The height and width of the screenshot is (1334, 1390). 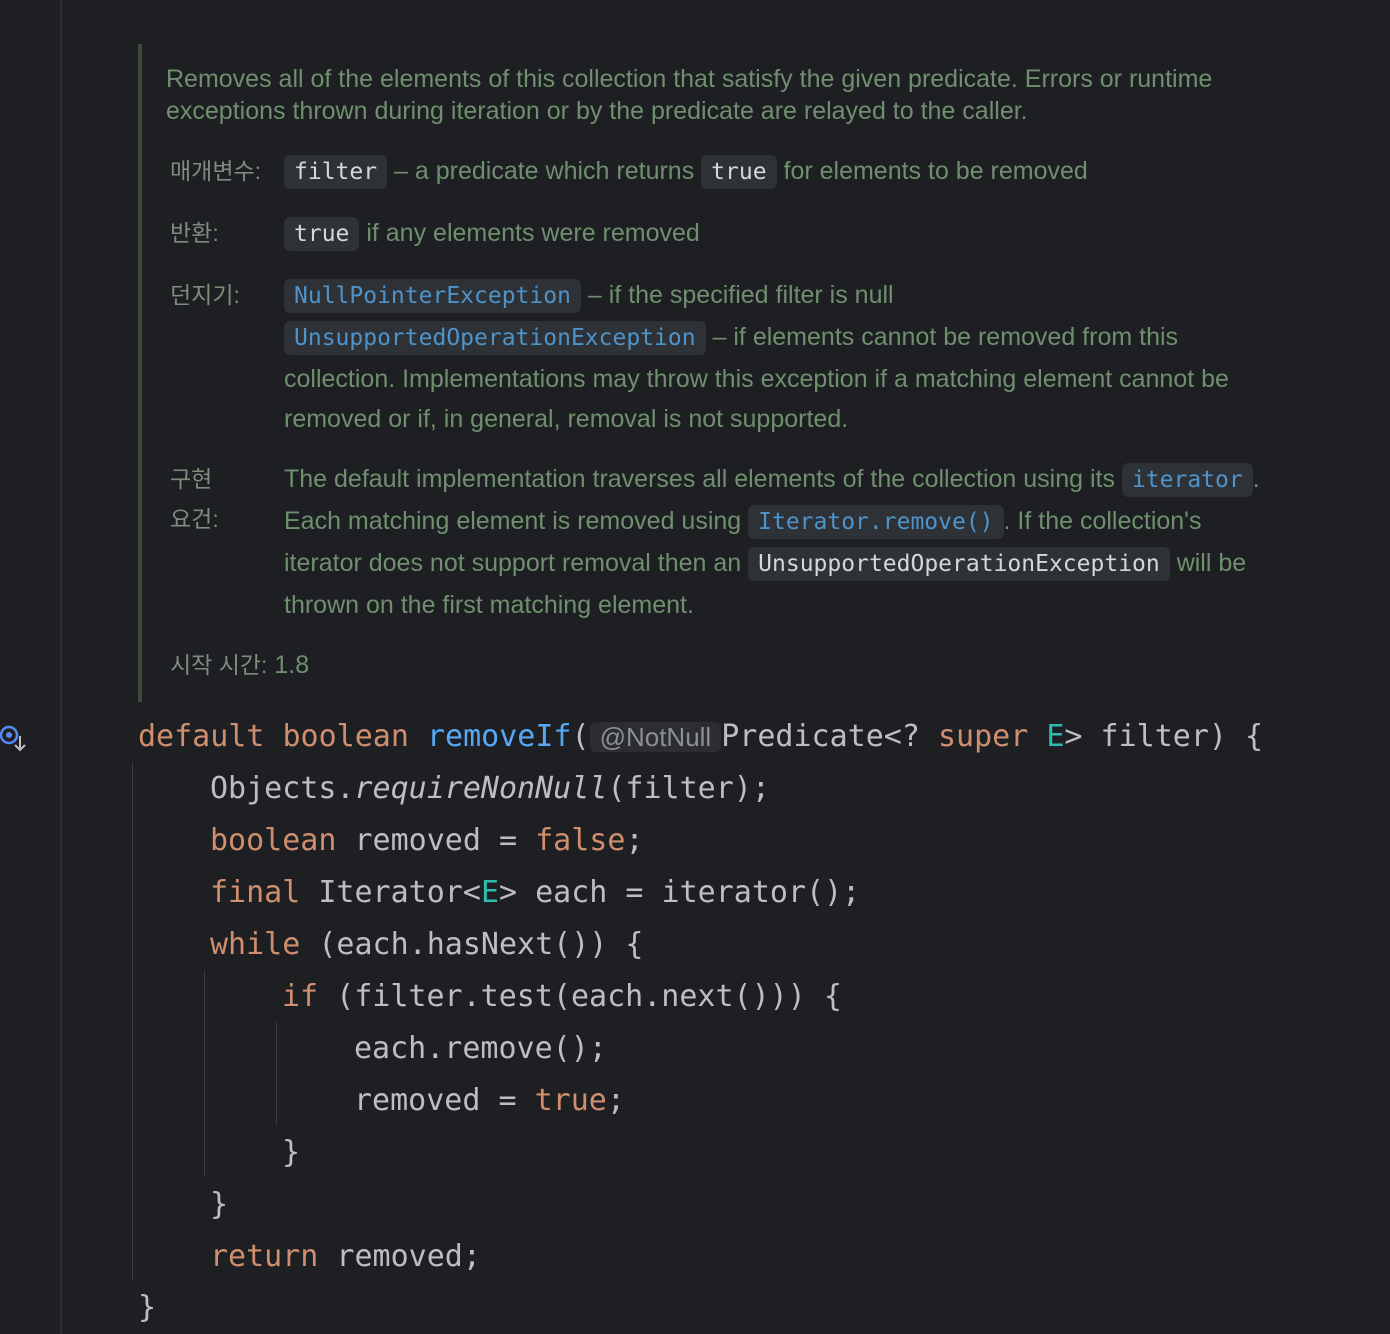 What do you see at coordinates (194, 519) in the screenshot?
I see `doc-impl-label-2: 요건:` at bounding box center [194, 519].